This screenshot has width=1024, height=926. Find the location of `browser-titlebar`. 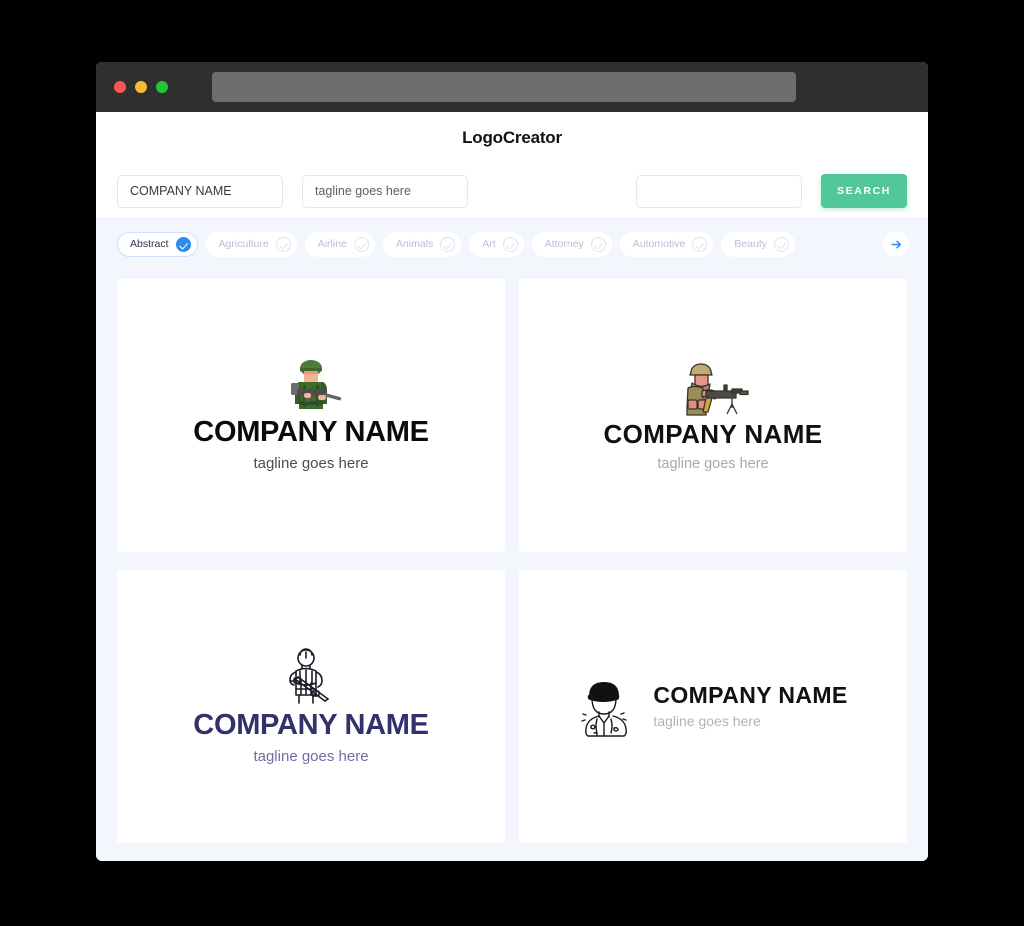

browser-titlebar is located at coordinates (512, 87).